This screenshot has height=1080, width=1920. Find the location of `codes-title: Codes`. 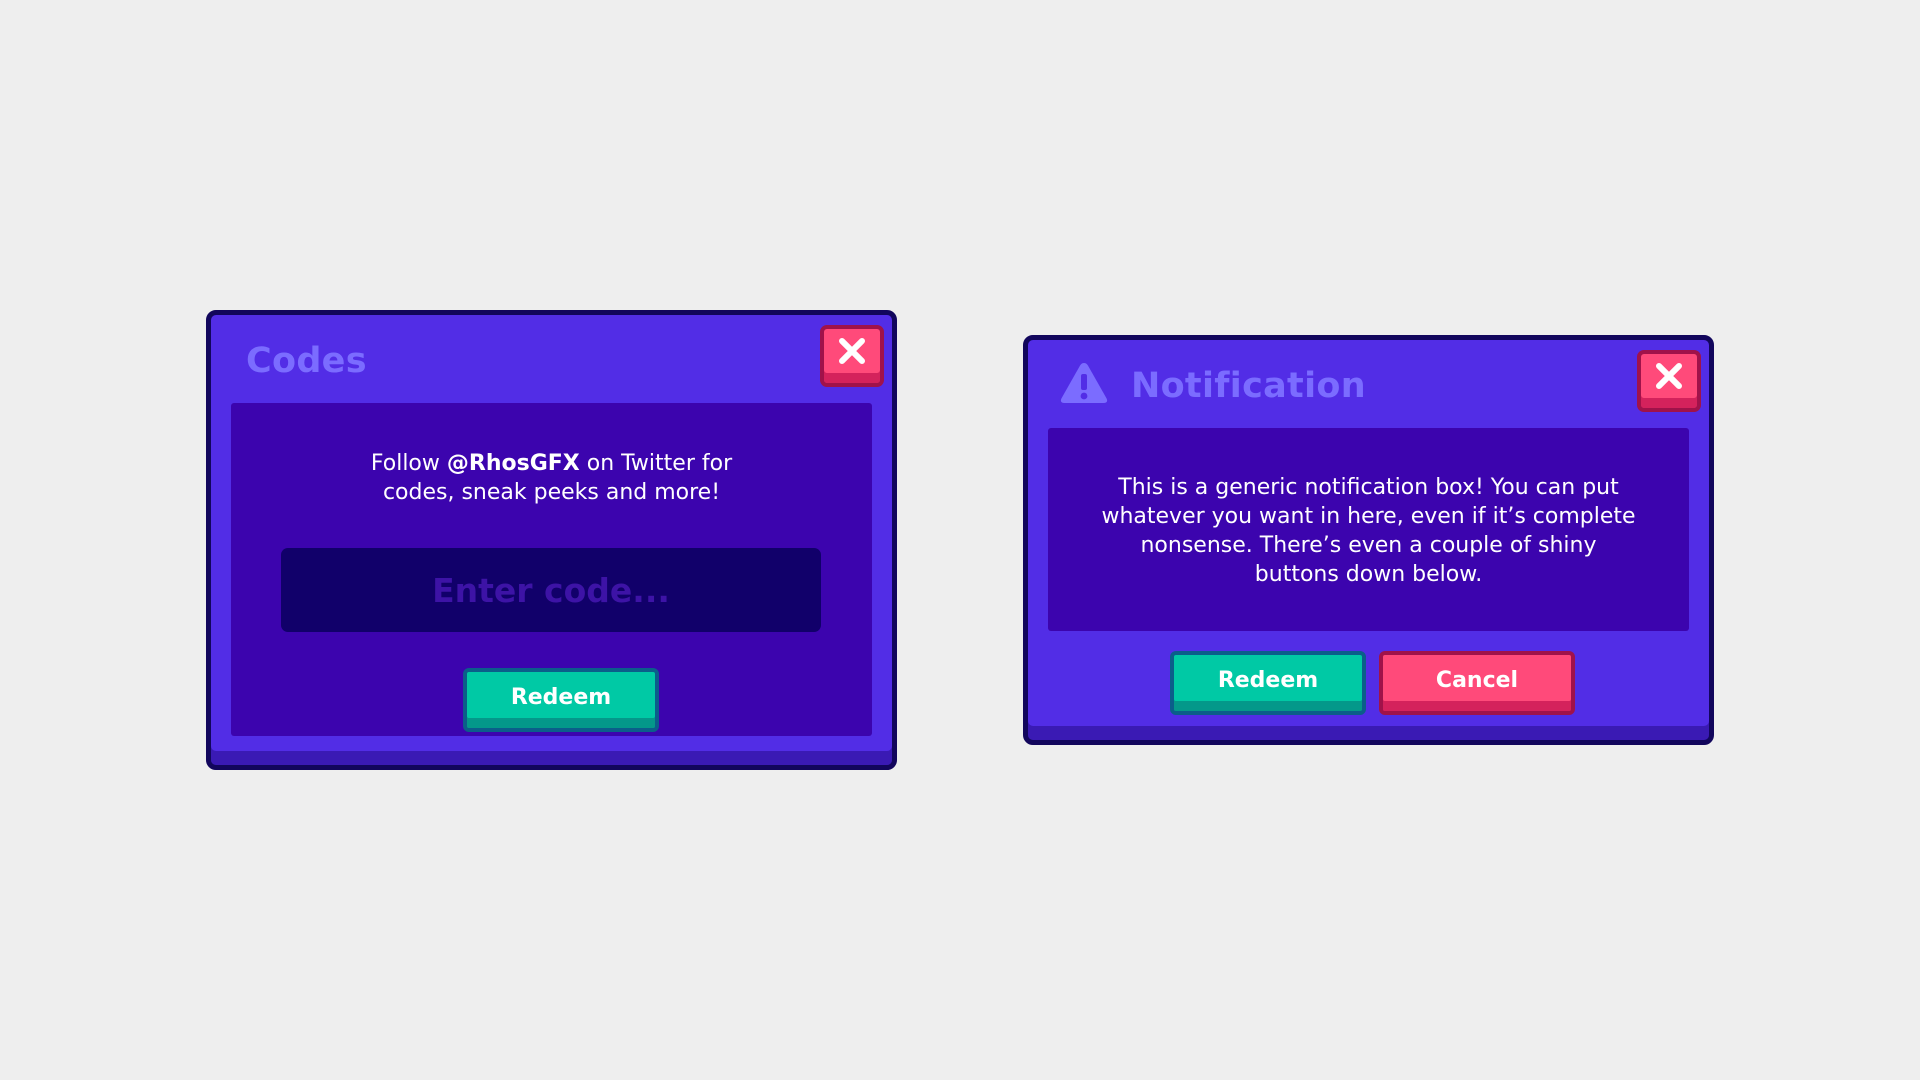

codes-title: Codes is located at coordinates (306, 361).